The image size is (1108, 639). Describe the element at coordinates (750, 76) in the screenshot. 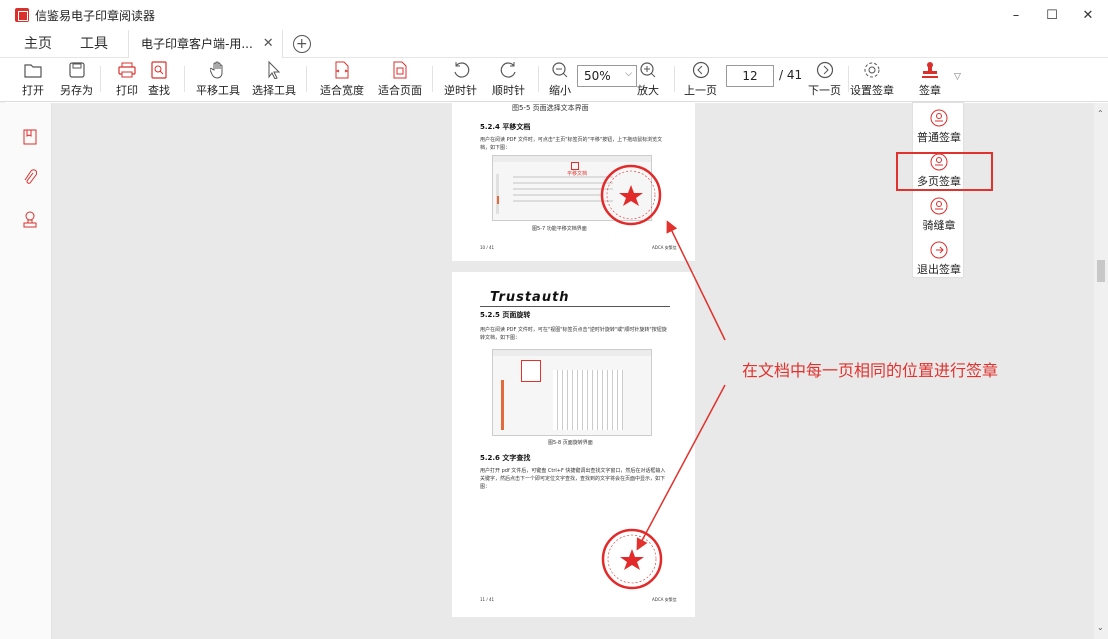

I see `page-number-input: 12` at that location.